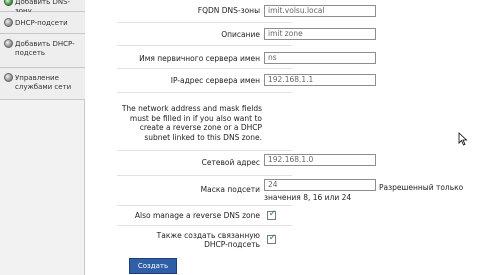 The height and width of the screenshot is (275, 480). I want to click on network-address-label: Сетевой адрес, so click(230, 162).